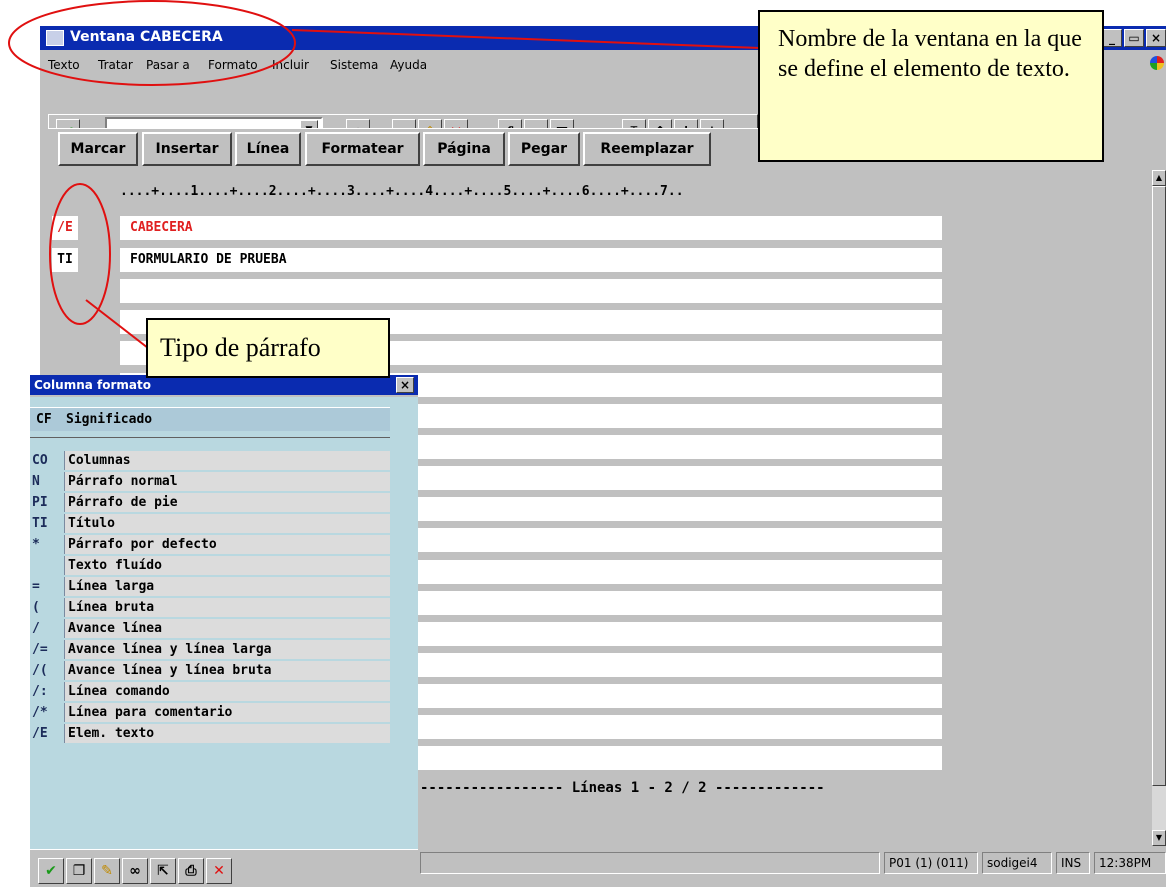 The image size is (1166, 887). Describe the element at coordinates (36, 586) in the screenshot. I see `list-item-code: =` at that location.